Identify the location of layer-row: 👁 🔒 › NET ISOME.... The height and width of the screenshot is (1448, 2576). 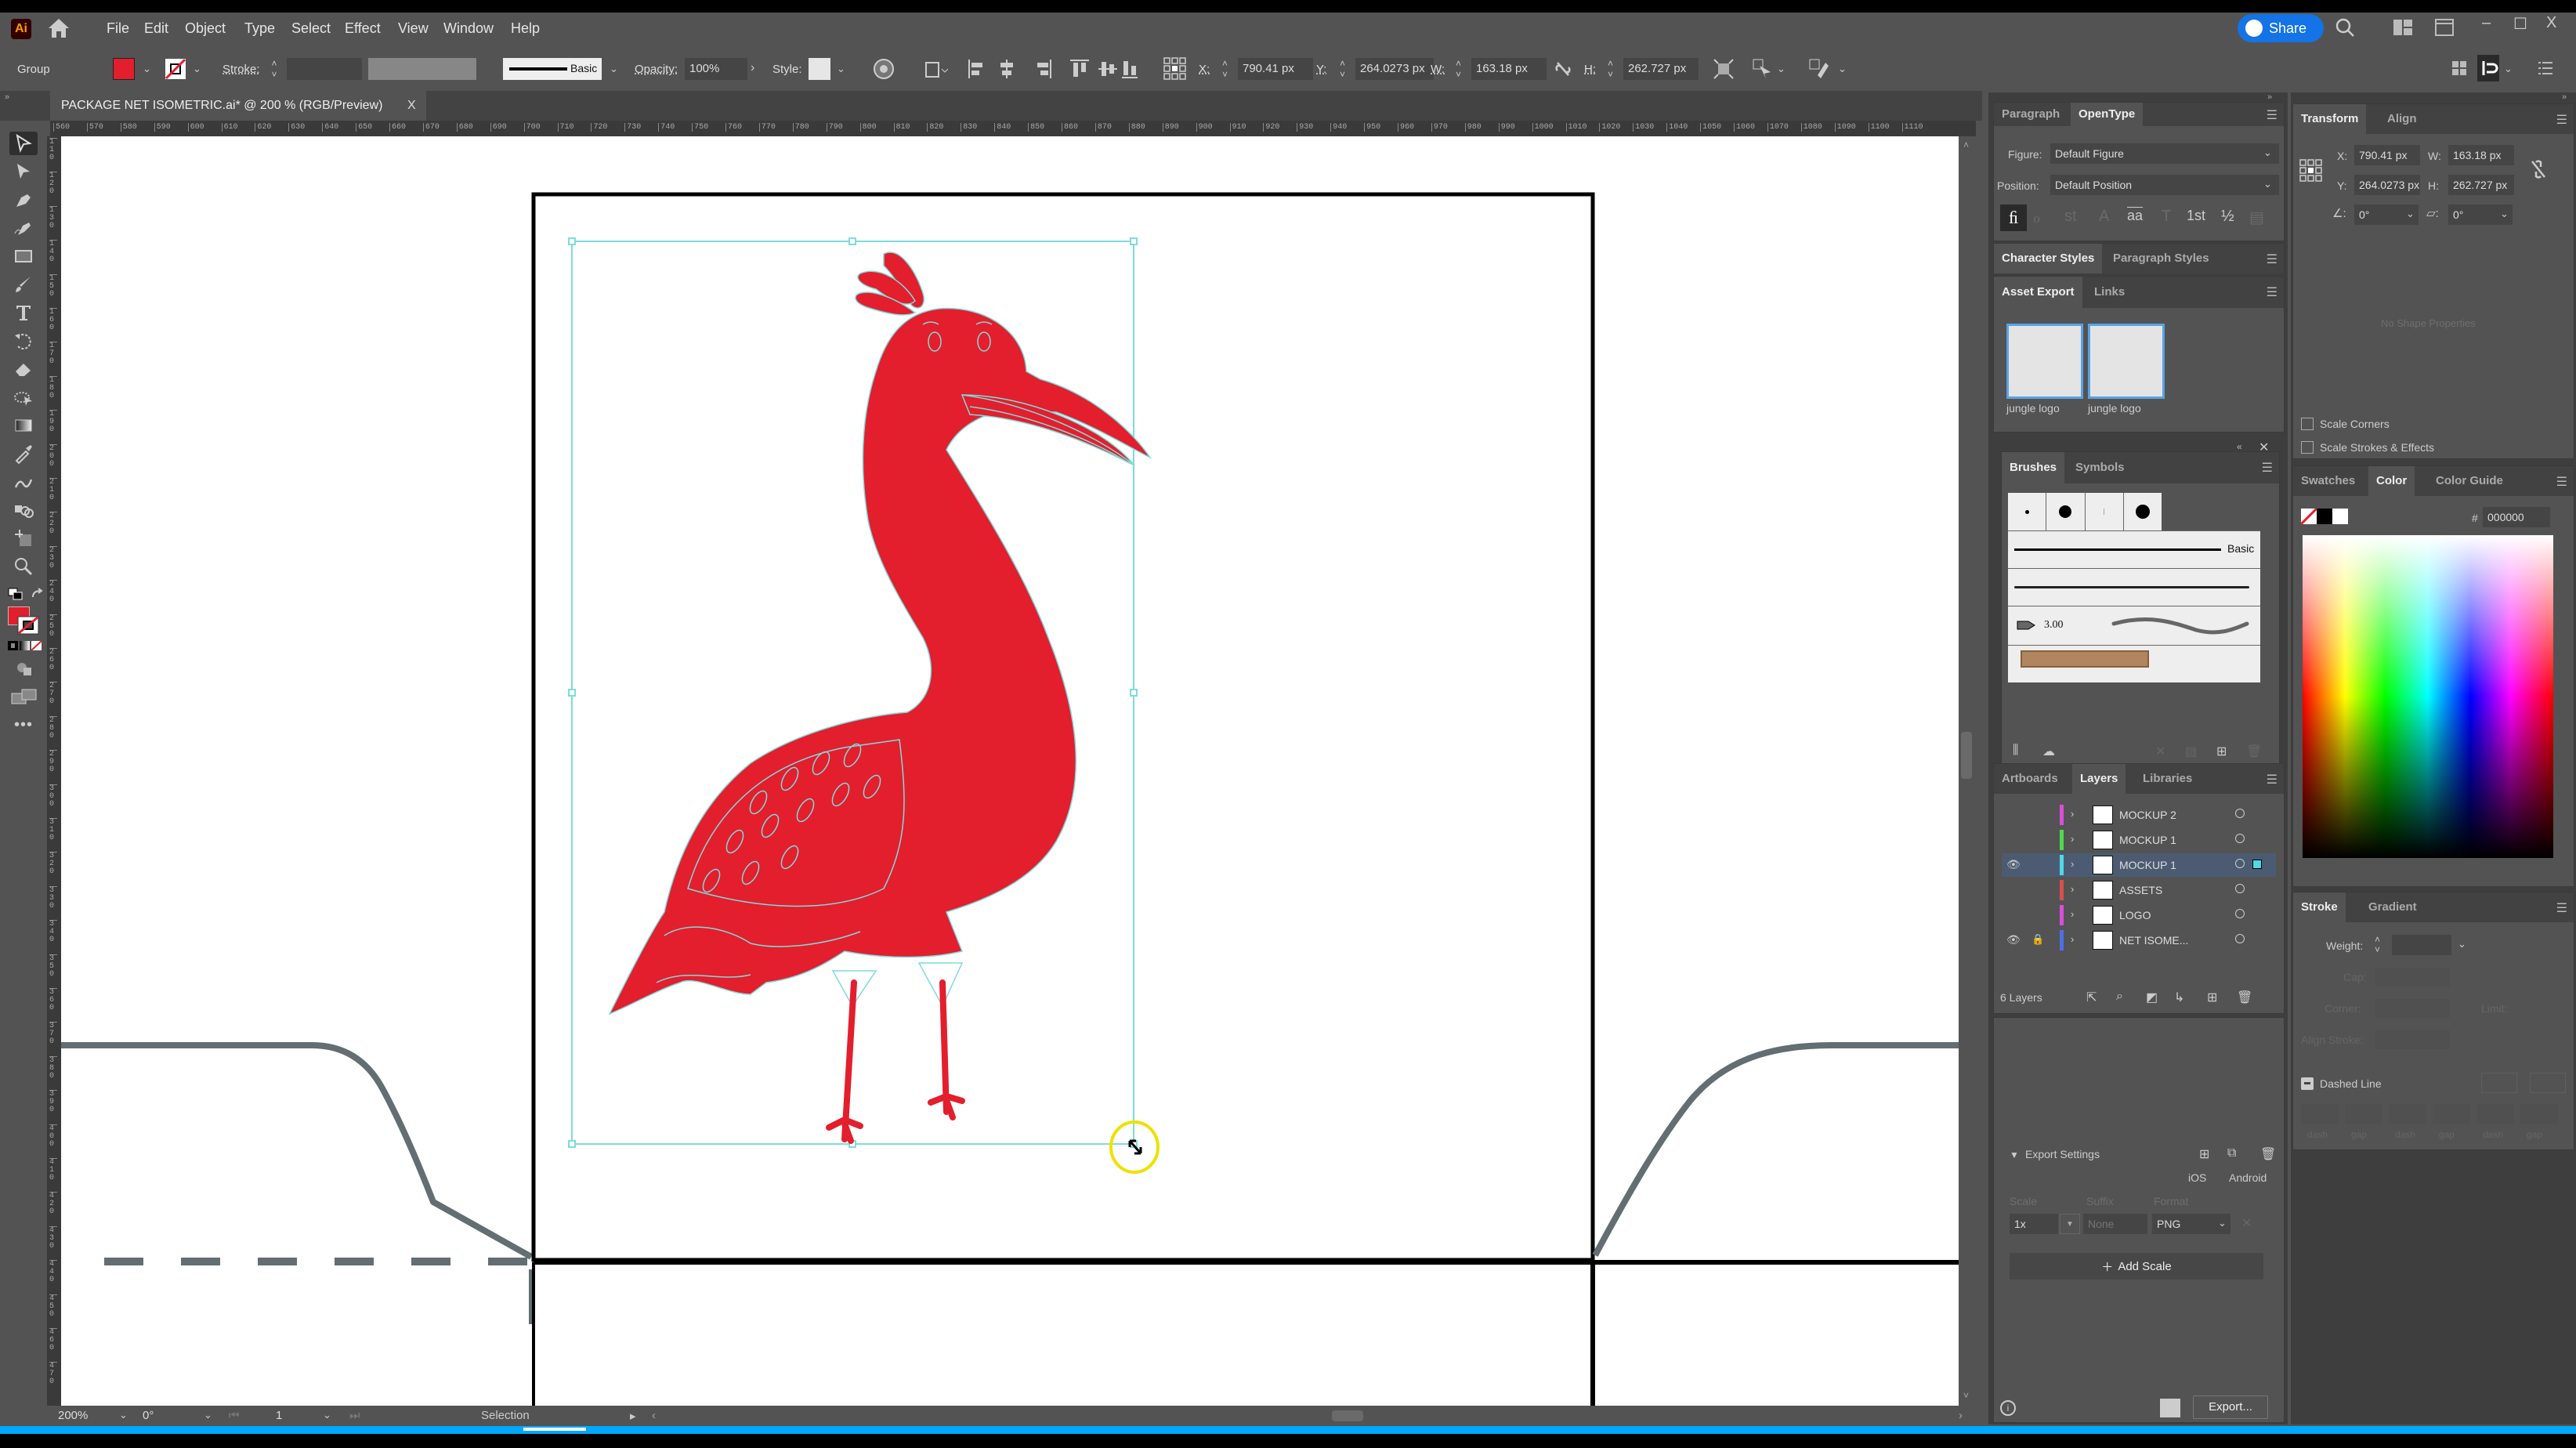
(2139, 940).